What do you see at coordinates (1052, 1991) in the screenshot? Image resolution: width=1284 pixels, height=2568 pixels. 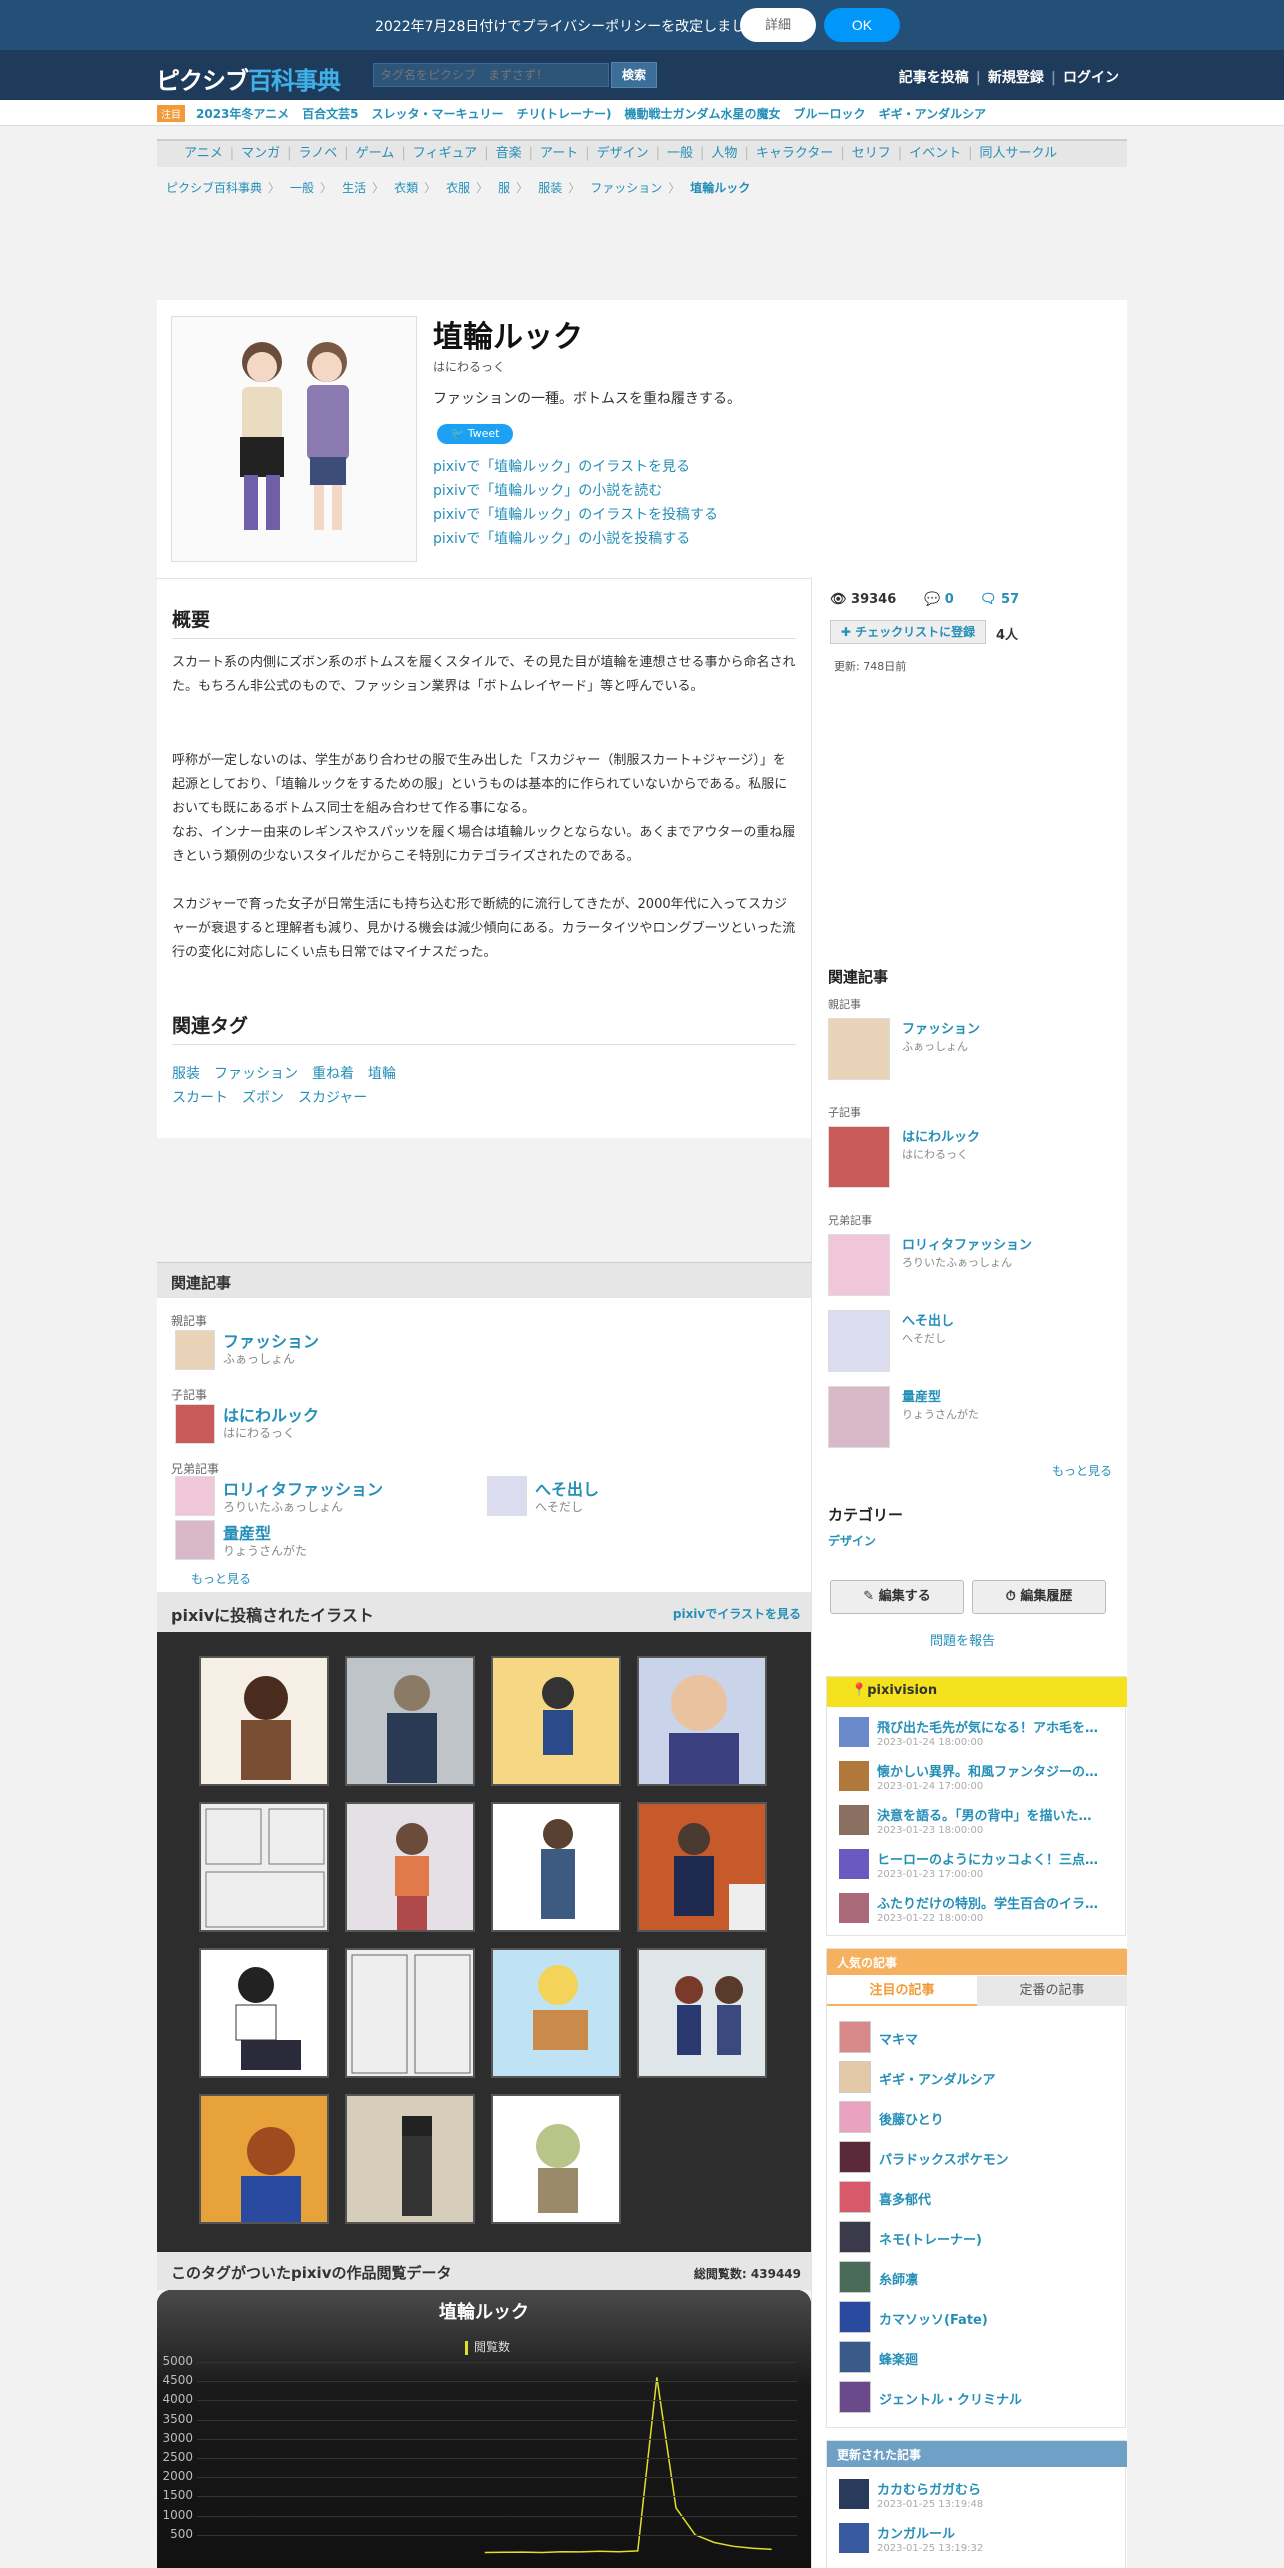 I see `tab-standard: 定番の記事` at bounding box center [1052, 1991].